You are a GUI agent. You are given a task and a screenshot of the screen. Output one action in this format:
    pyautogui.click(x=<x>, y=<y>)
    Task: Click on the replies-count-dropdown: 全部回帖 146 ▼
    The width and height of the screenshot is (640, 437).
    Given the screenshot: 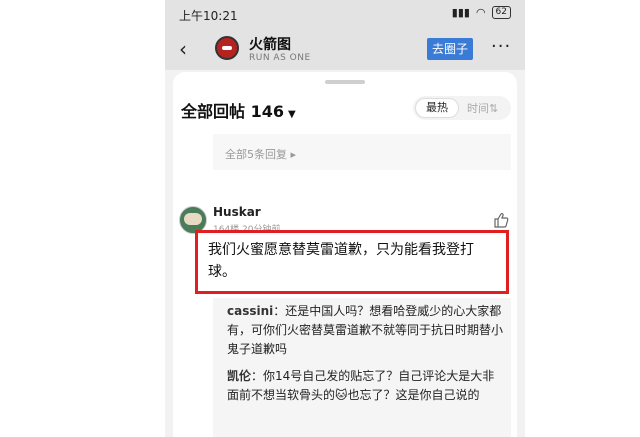 What is the action you would take?
    pyautogui.click(x=238, y=110)
    